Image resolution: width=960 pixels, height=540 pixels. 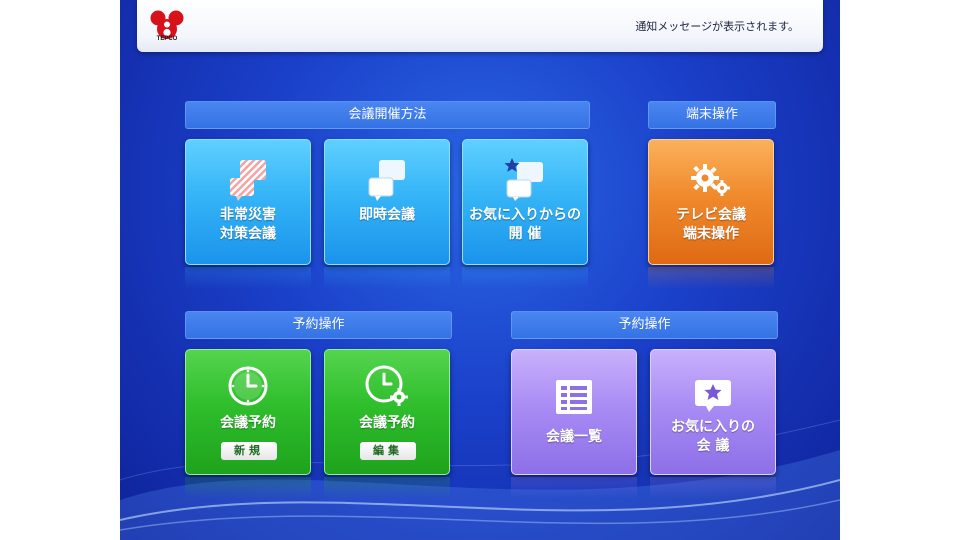 I want to click on logo-text: TEPCO, so click(x=167, y=39).